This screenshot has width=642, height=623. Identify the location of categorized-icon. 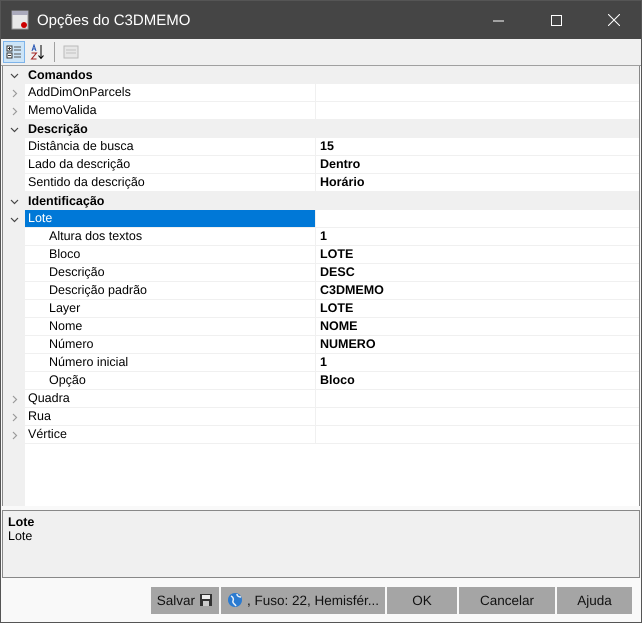
(14, 52).